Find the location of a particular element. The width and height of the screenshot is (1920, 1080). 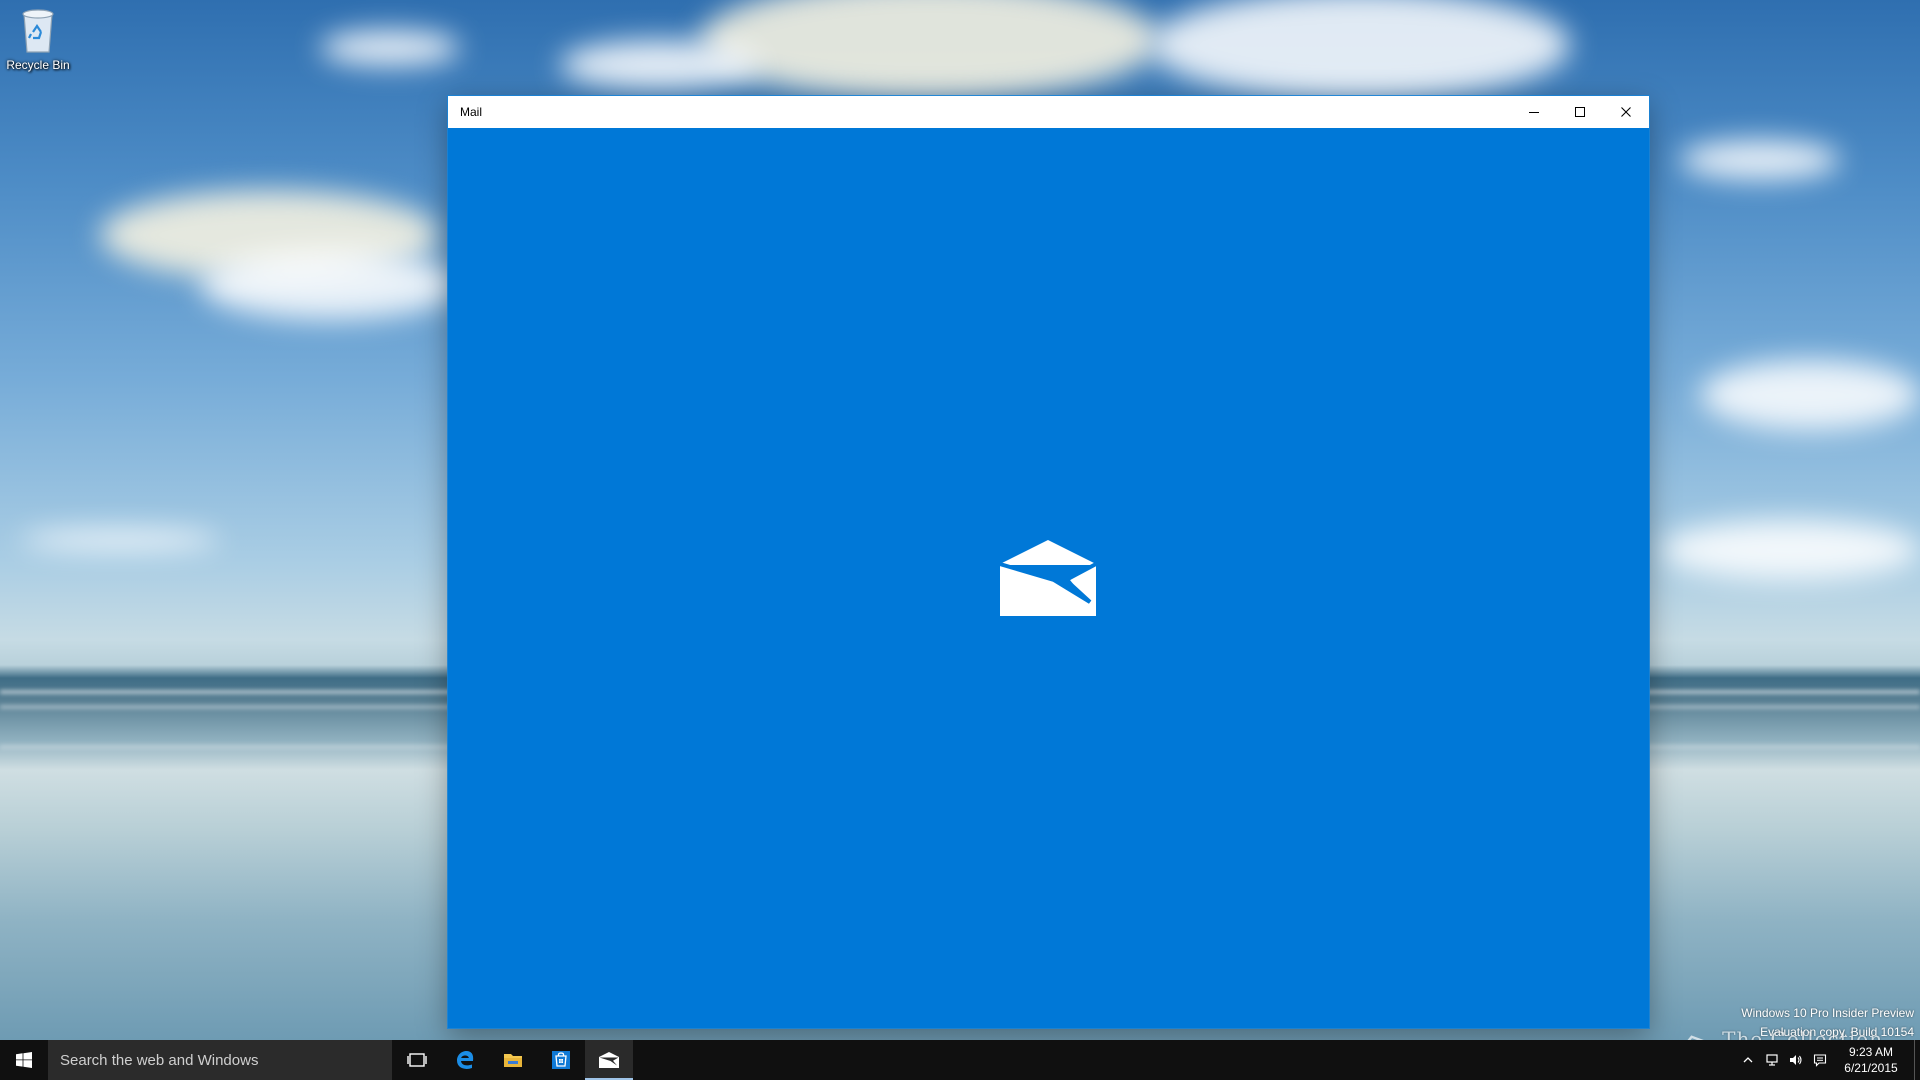

mail-envelope-icon is located at coordinates (1048, 578).